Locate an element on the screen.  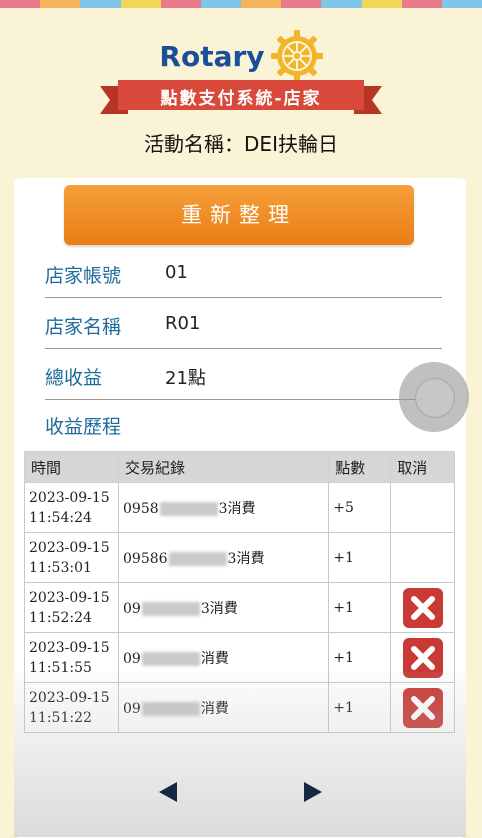
account-label: 店家帳號 is located at coordinates (83, 276).